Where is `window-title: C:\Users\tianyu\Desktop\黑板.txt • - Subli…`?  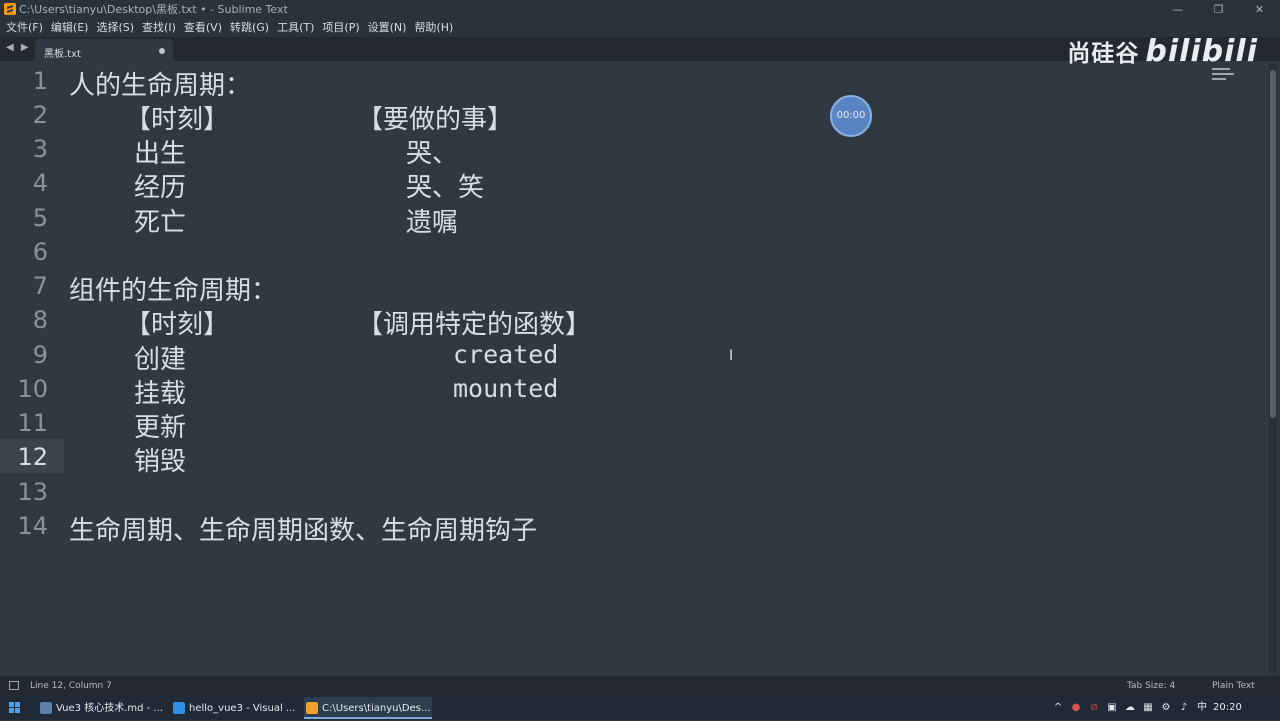
window-title: C:\Users\tianyu\Desktop\黑板.txt • - Subli… is located at coordinates (153, 9).